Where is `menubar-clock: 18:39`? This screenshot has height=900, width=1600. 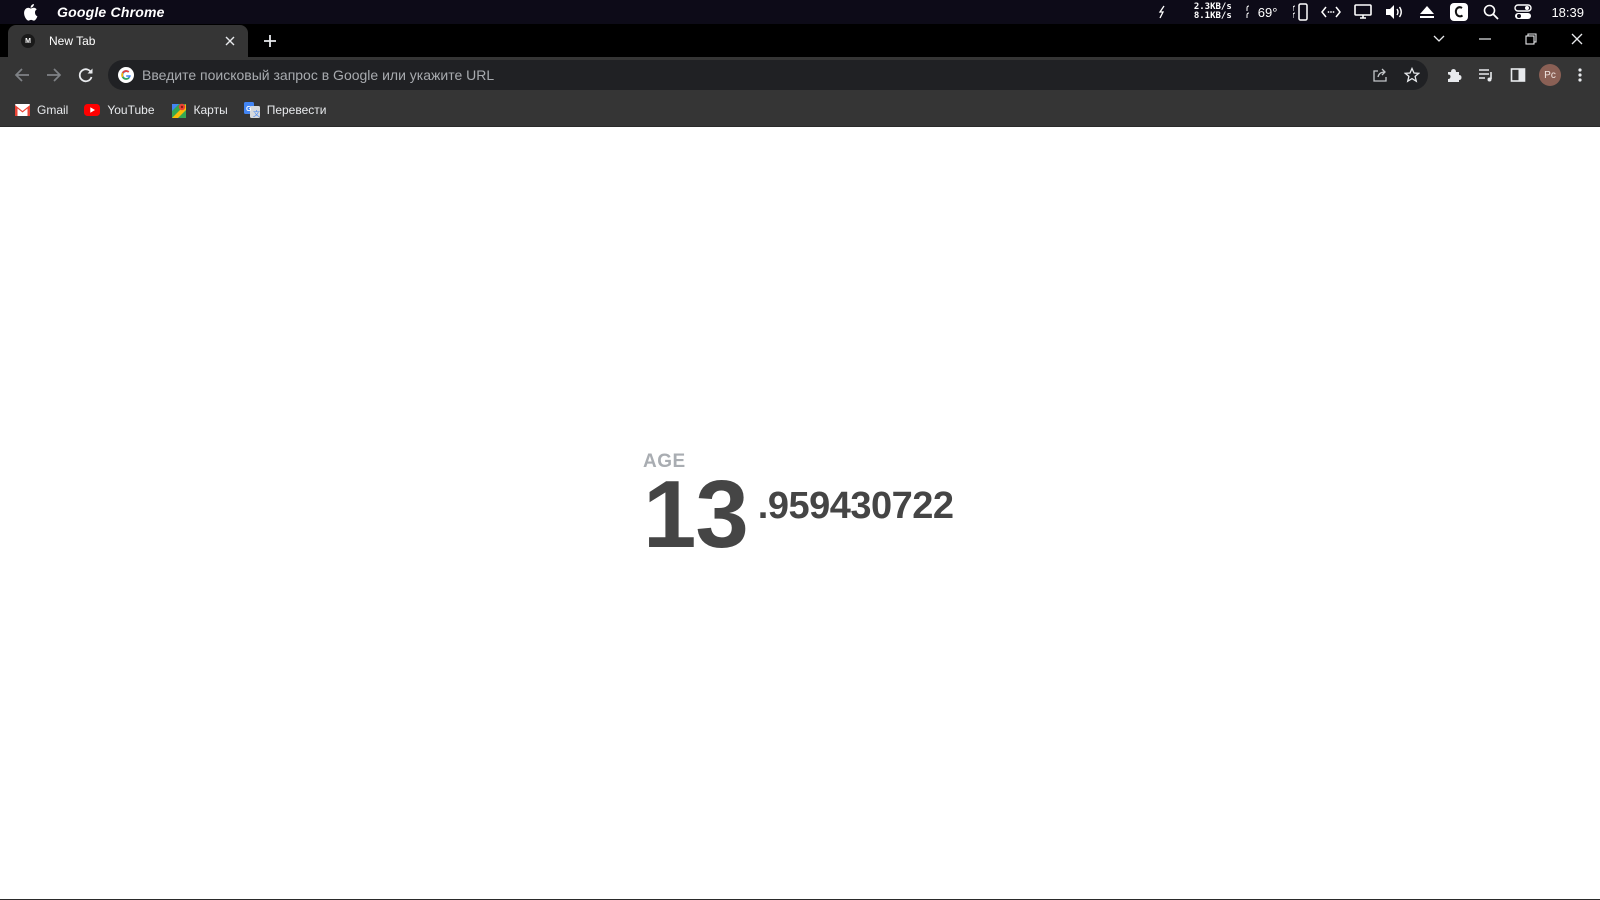
menubar-clock: 18:39 is located at coordinates (1567, 12).